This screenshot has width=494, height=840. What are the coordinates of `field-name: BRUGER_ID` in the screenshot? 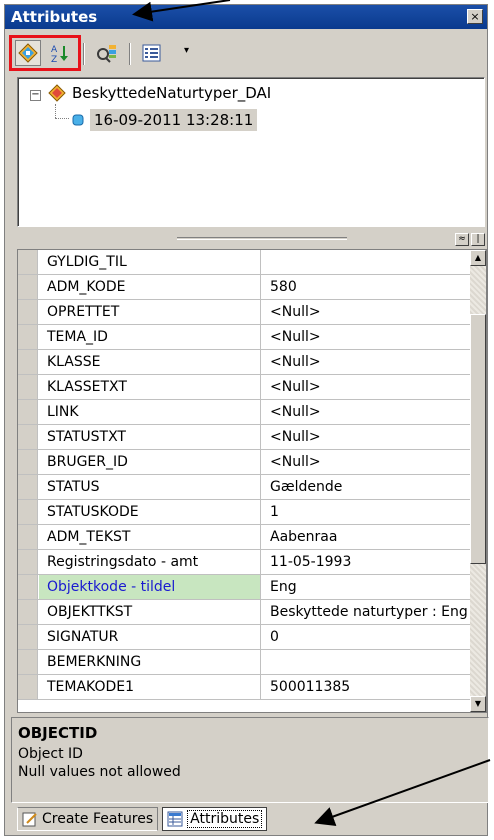 It's located at (150, 462).